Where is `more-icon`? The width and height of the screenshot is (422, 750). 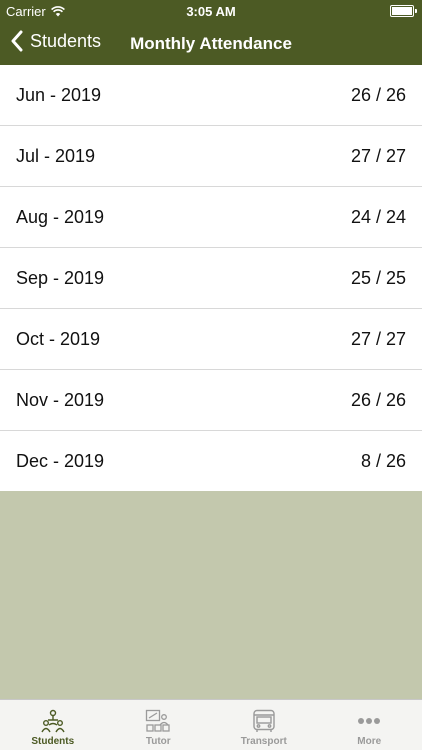
more-icon is located at coordinates (369, 721).